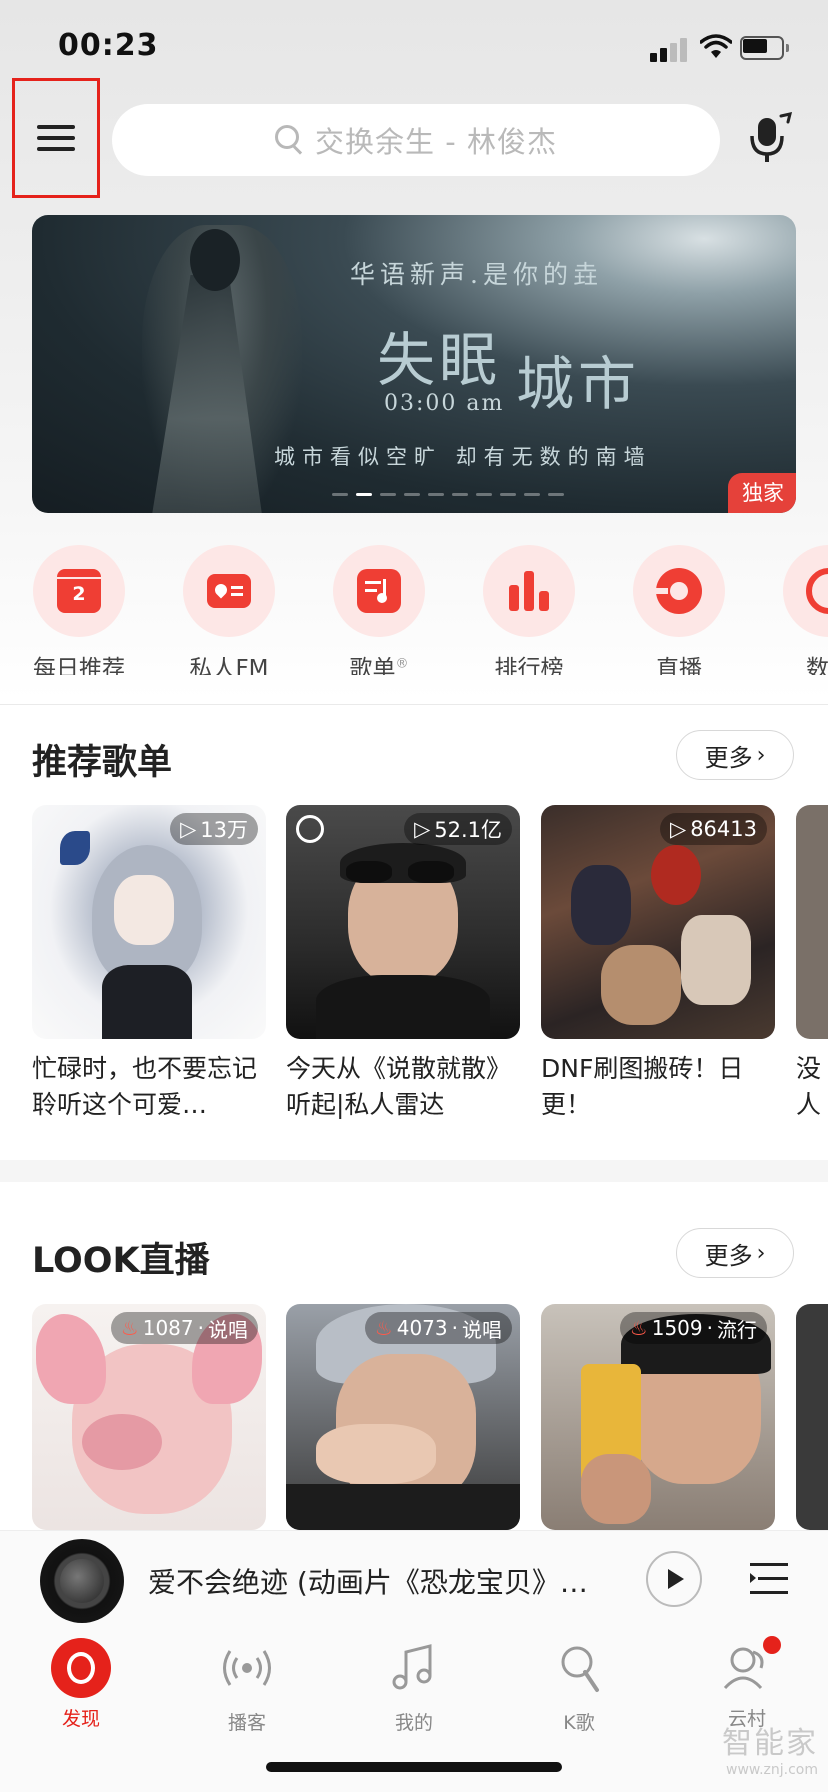 The height and width of the screenshot is (1792, 828). I want to click on nav-tab-mine: 我的, so click(414, 1686).